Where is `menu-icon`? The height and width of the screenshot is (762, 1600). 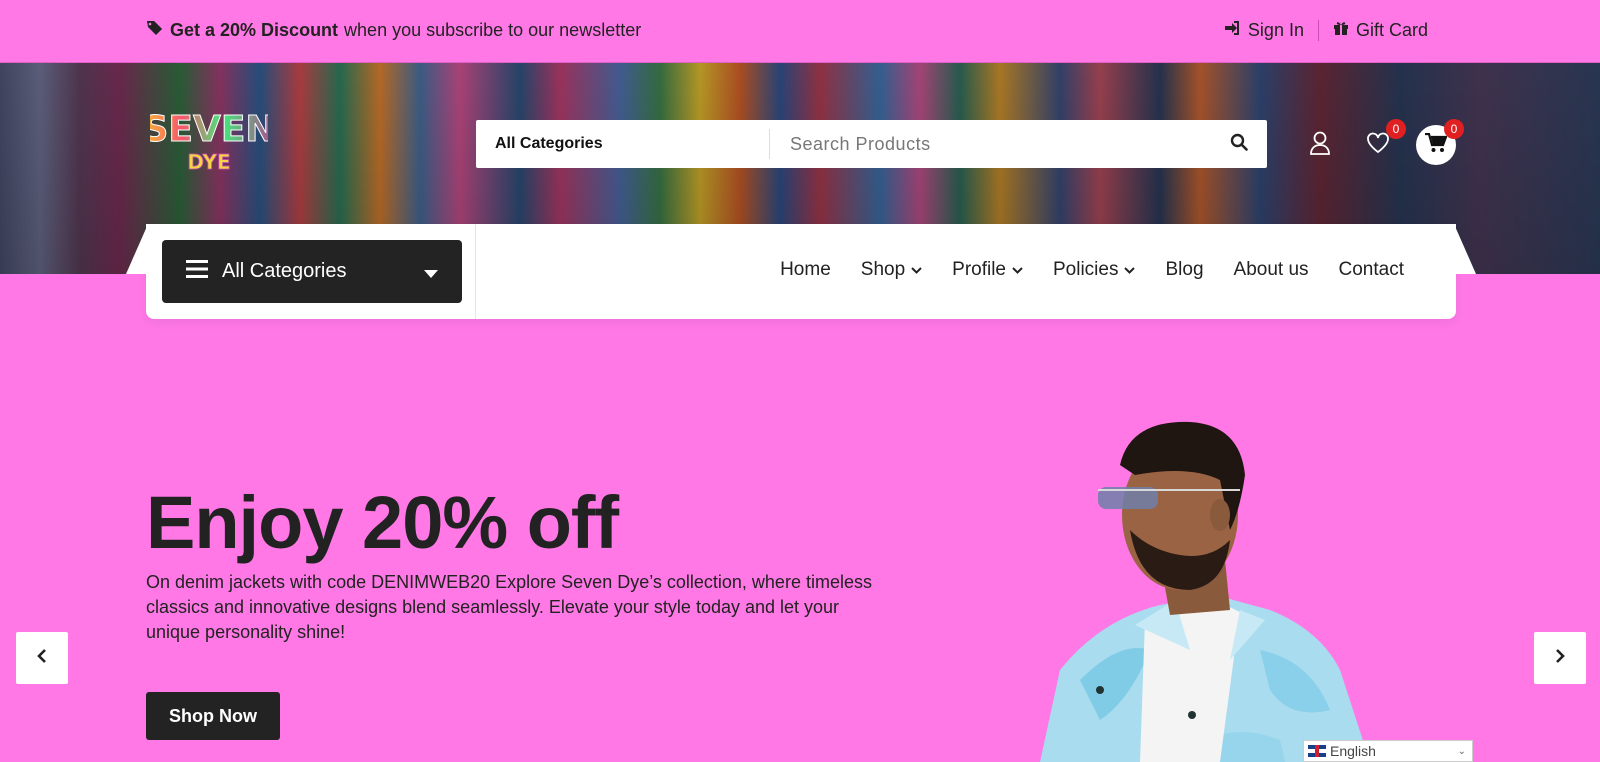
menu-icon is located at coordinates (197, 271).